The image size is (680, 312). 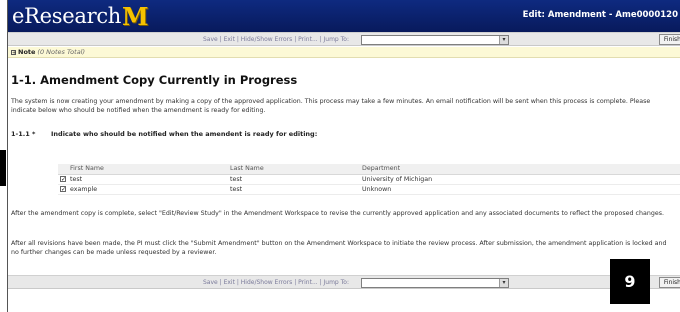 I want to click on eresearch-logo: eResearch M, so click(x=80, y=16).